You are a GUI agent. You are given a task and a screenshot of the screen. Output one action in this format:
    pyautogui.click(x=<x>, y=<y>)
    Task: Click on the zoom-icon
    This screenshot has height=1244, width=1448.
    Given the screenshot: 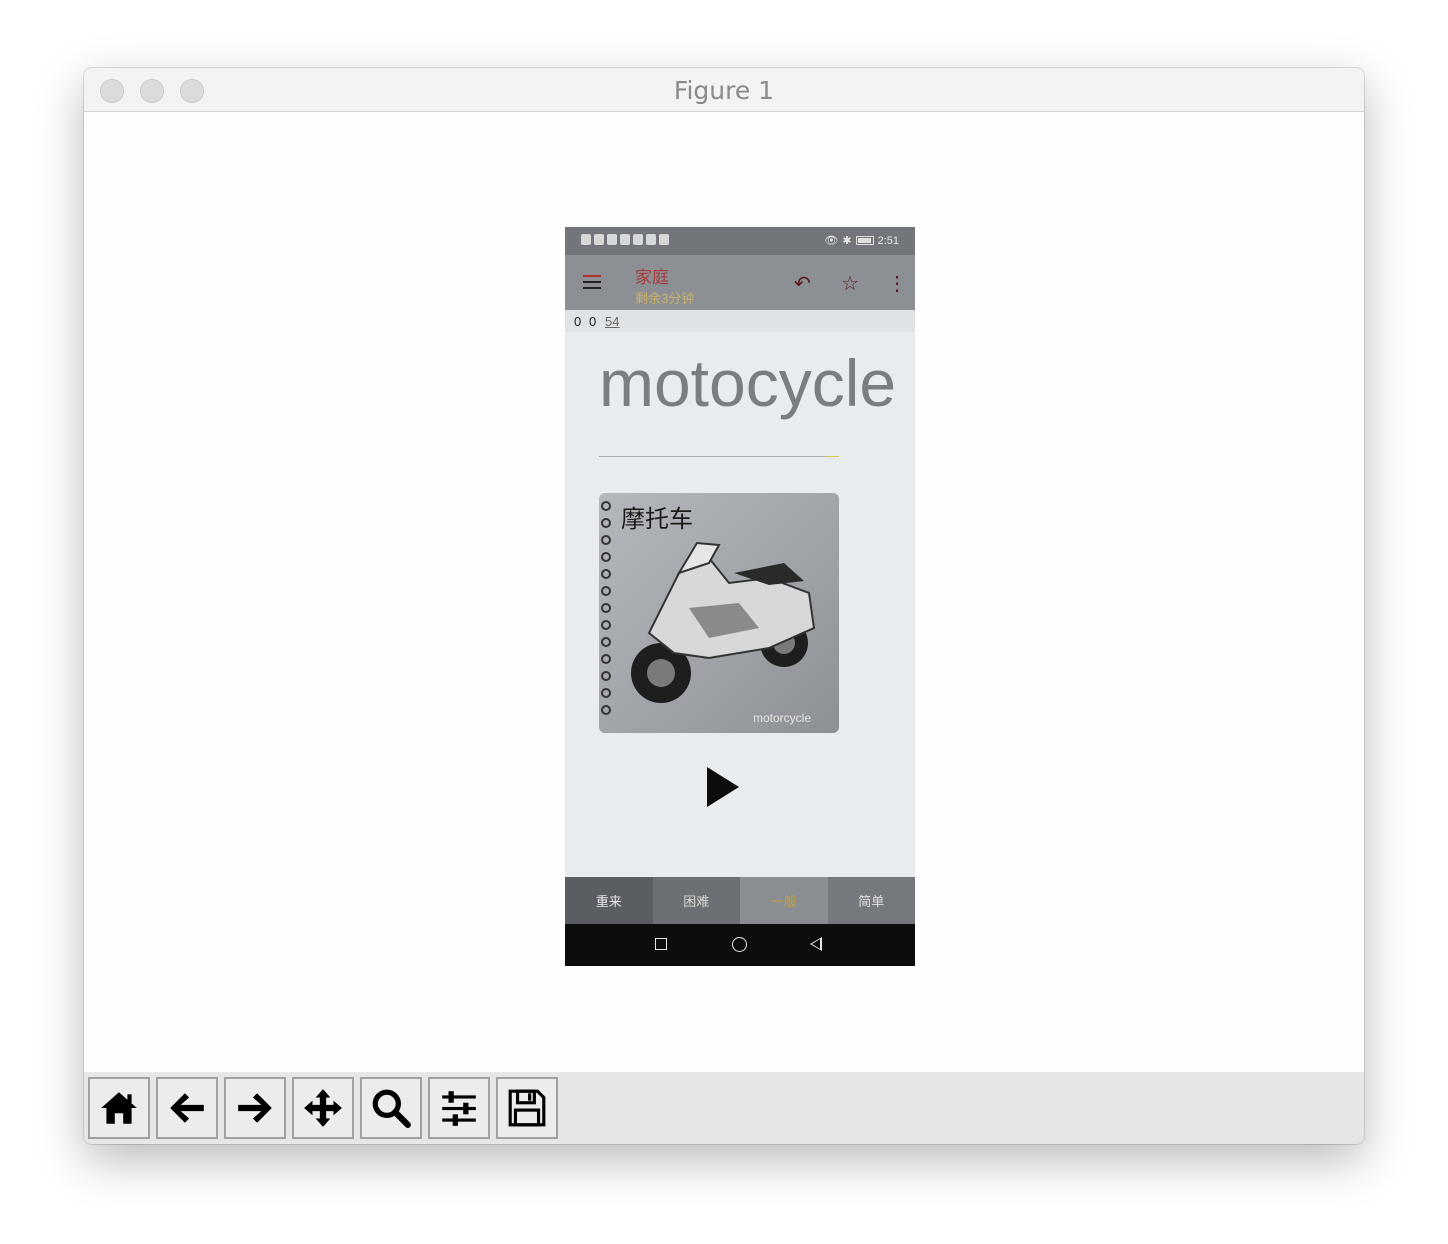 What is the action you would take?
    pyautogui.click(x=391, y=1108)
    